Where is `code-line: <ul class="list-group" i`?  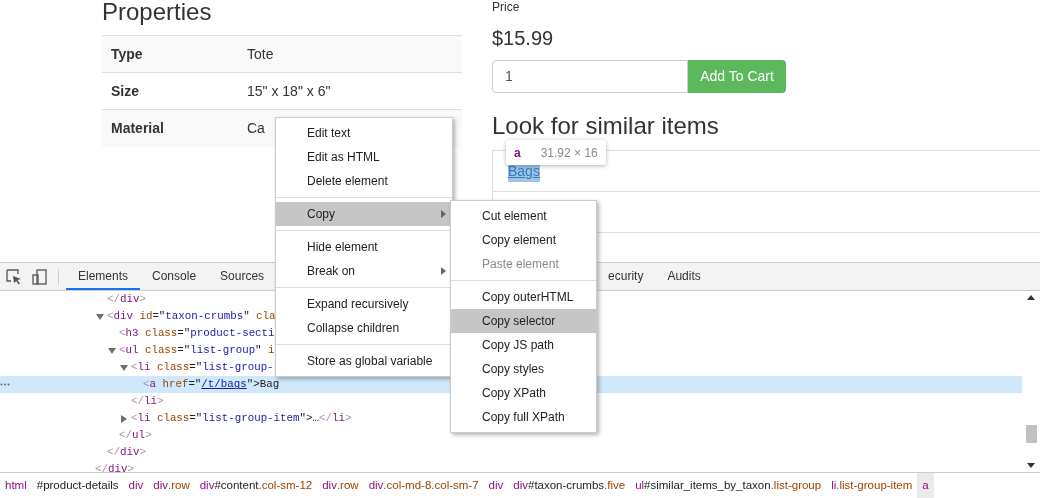 code-line: <ul class="list-group" i is located at coordinates (197, 350).